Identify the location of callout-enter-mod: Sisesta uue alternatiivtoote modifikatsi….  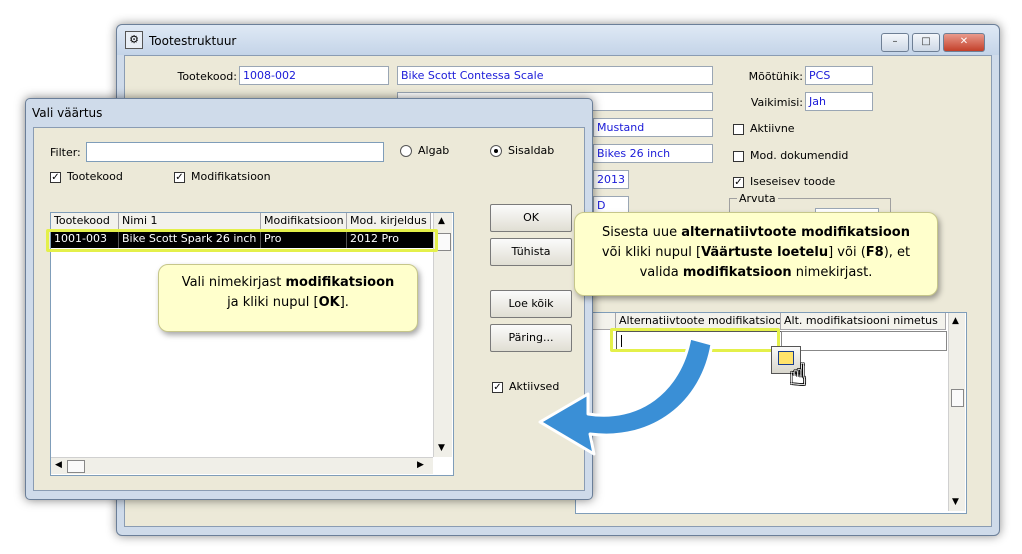
(756, 254).